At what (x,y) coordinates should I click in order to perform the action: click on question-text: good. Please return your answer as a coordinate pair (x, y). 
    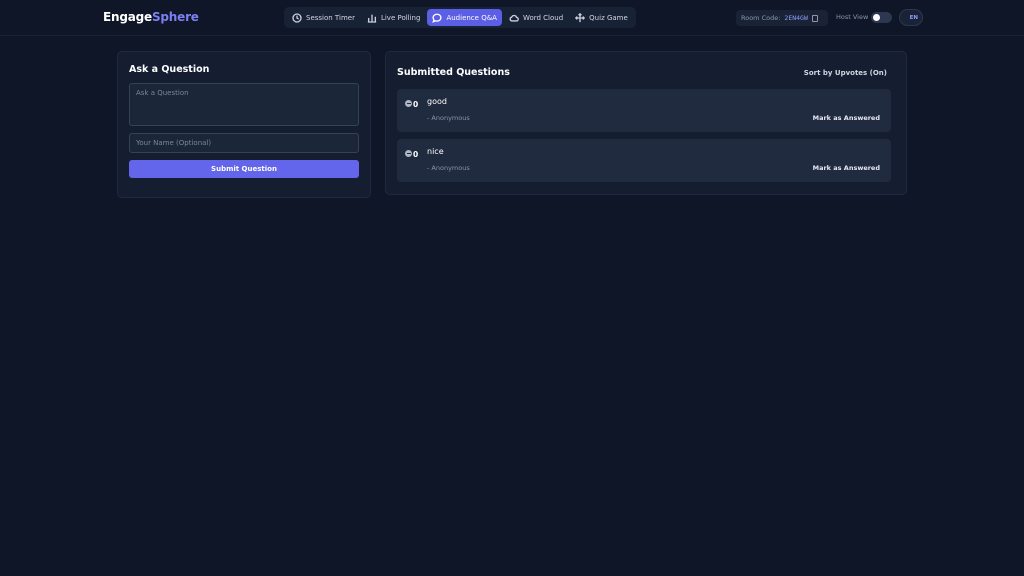
    Looking at the image, I should click on (437, 101).